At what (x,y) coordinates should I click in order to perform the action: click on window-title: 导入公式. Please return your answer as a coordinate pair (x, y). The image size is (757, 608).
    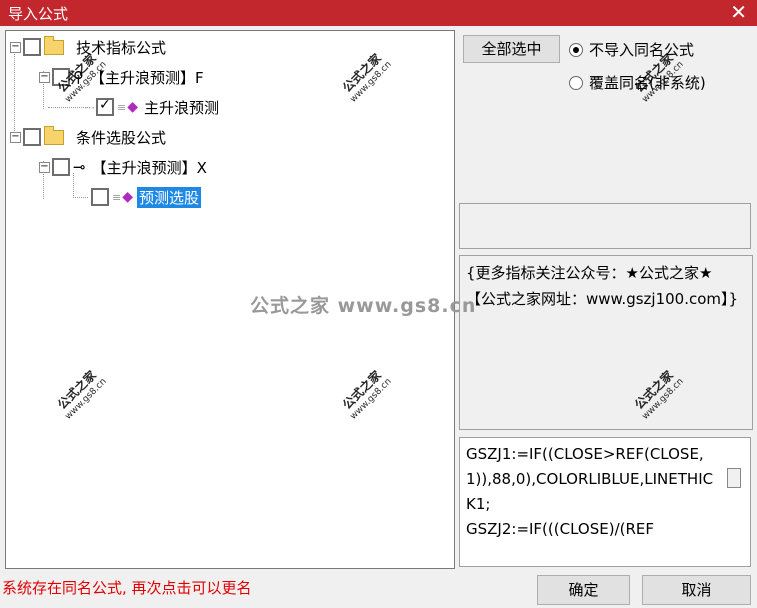
    Looking at the image, I should click on (38, 14).